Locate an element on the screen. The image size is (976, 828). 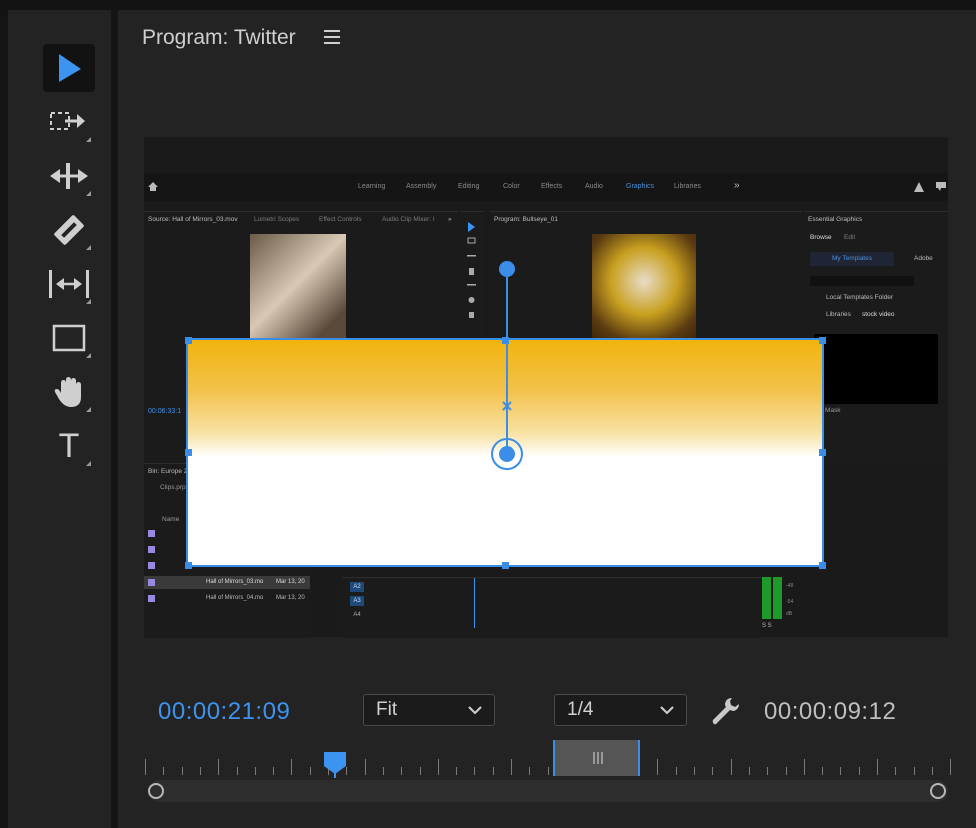
embedded-tab-audio-mixer: Audio Clip Mixer: I is located at coordinates (408, 219).